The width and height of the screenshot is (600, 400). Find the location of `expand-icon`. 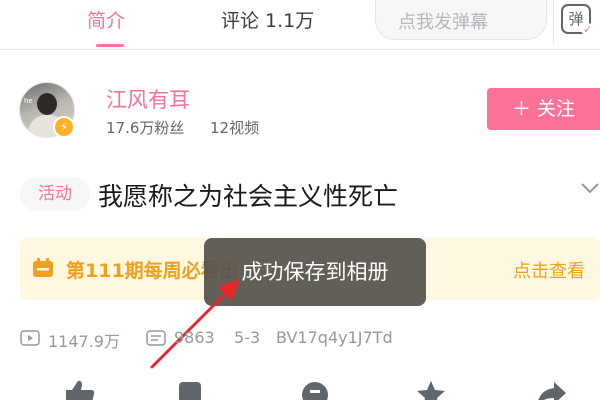

expand-icon is located at coordinates (590, 188).